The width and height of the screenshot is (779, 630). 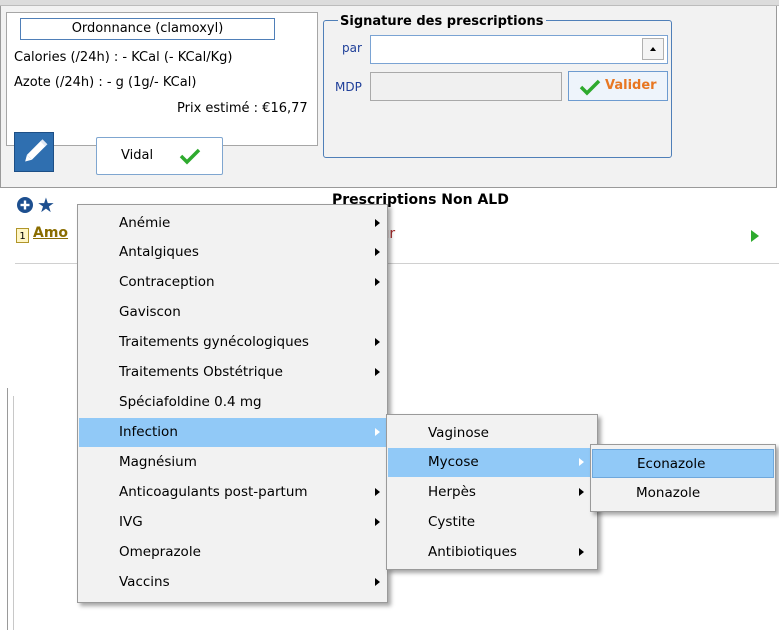 I want to click on menu-item-label: Herpès, so click(x=452, y=492).